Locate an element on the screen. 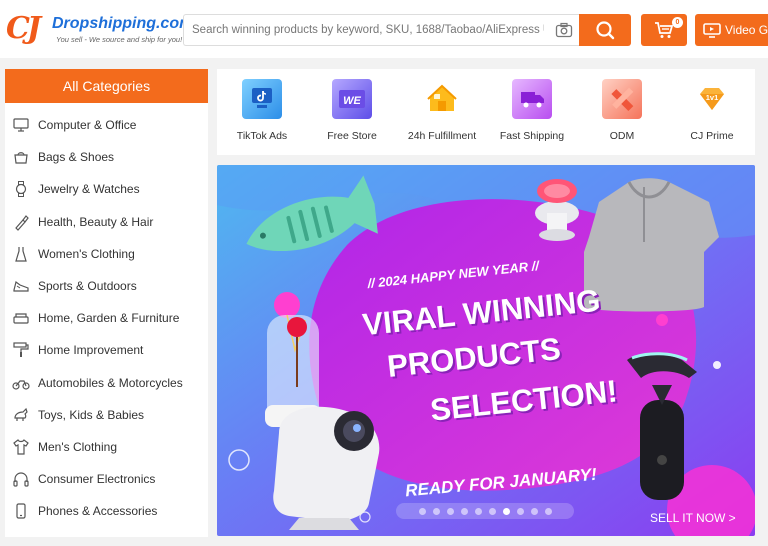  computer-icon is located at coordinates (21, 125).